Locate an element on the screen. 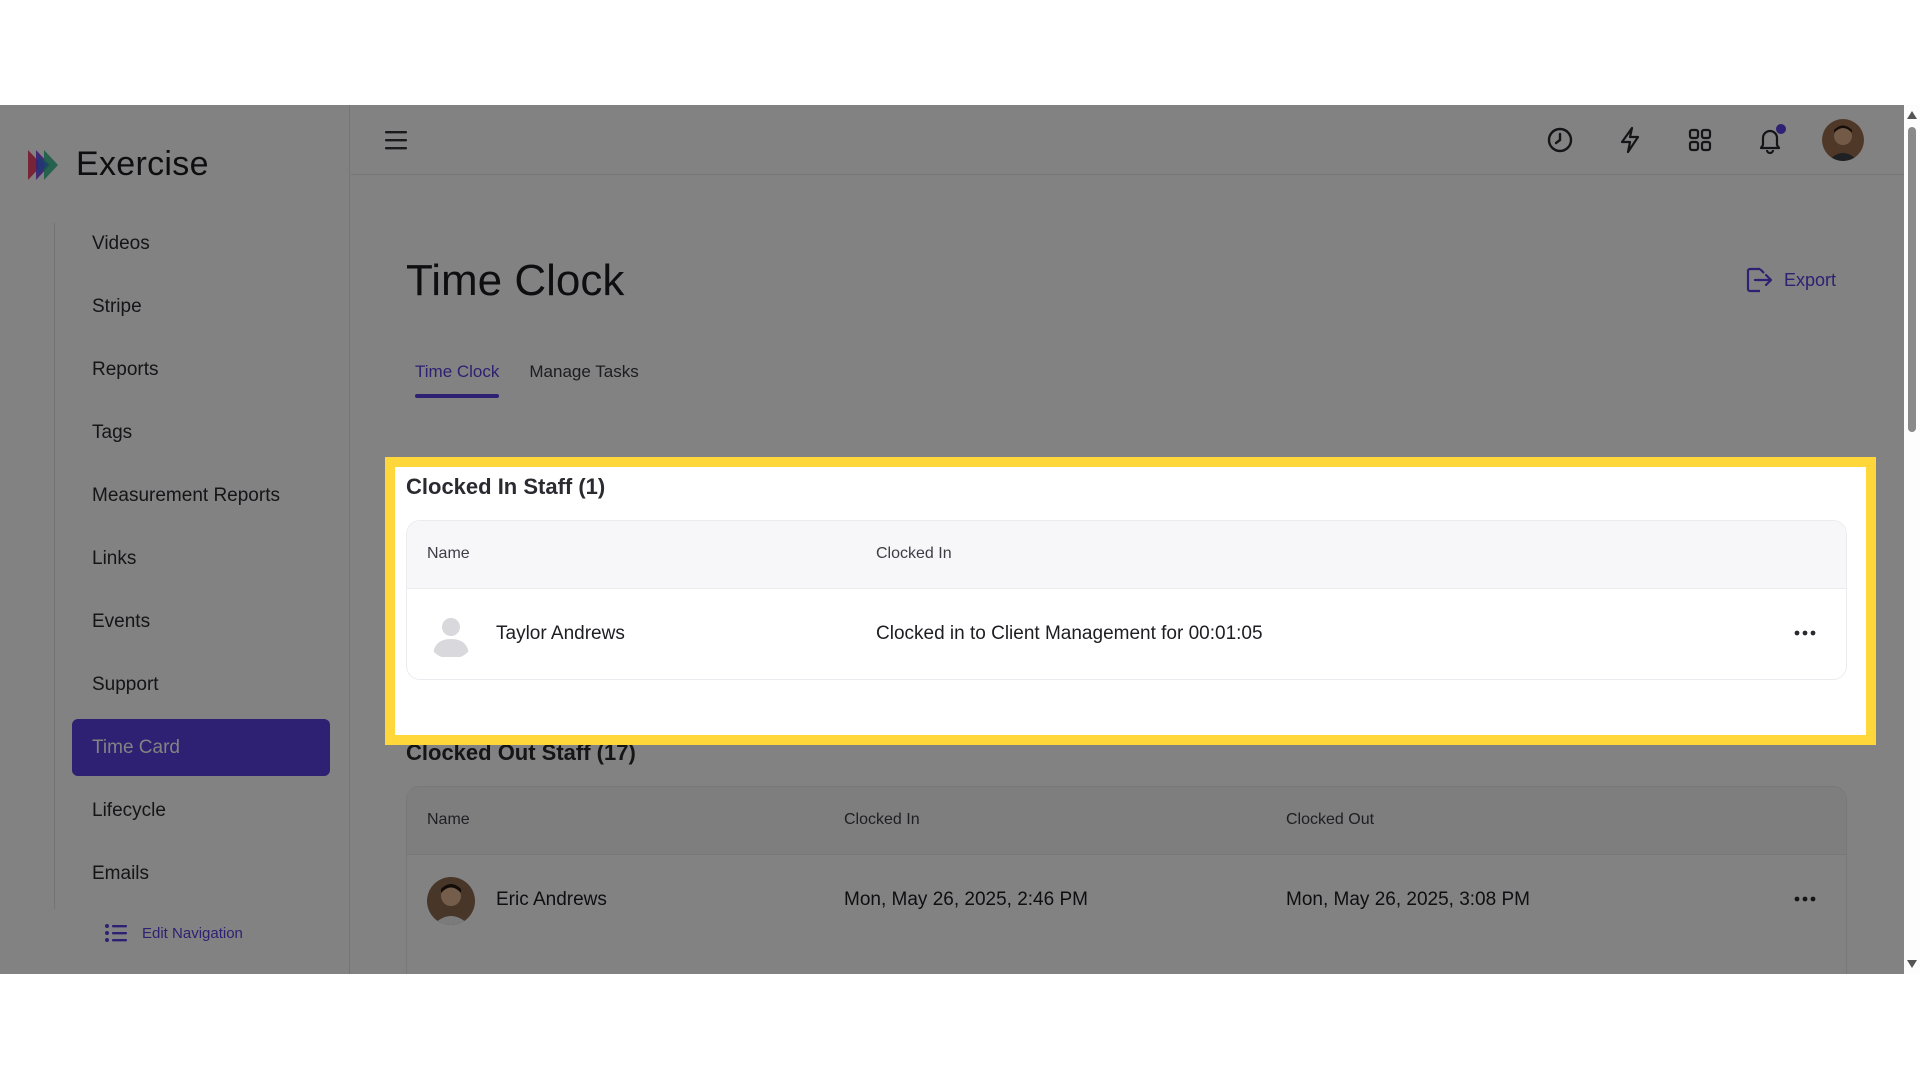  scroll-thumb is located at coordinates (1912, 279).